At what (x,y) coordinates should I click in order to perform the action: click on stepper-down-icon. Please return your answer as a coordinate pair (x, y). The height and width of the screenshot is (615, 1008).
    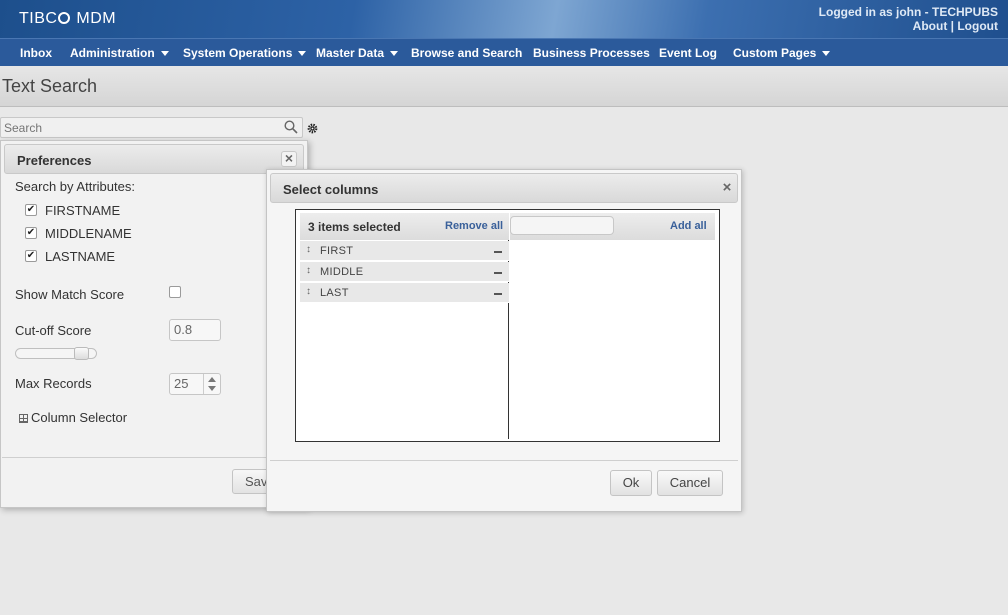
    Looking at the image, I should click on (212, 388).